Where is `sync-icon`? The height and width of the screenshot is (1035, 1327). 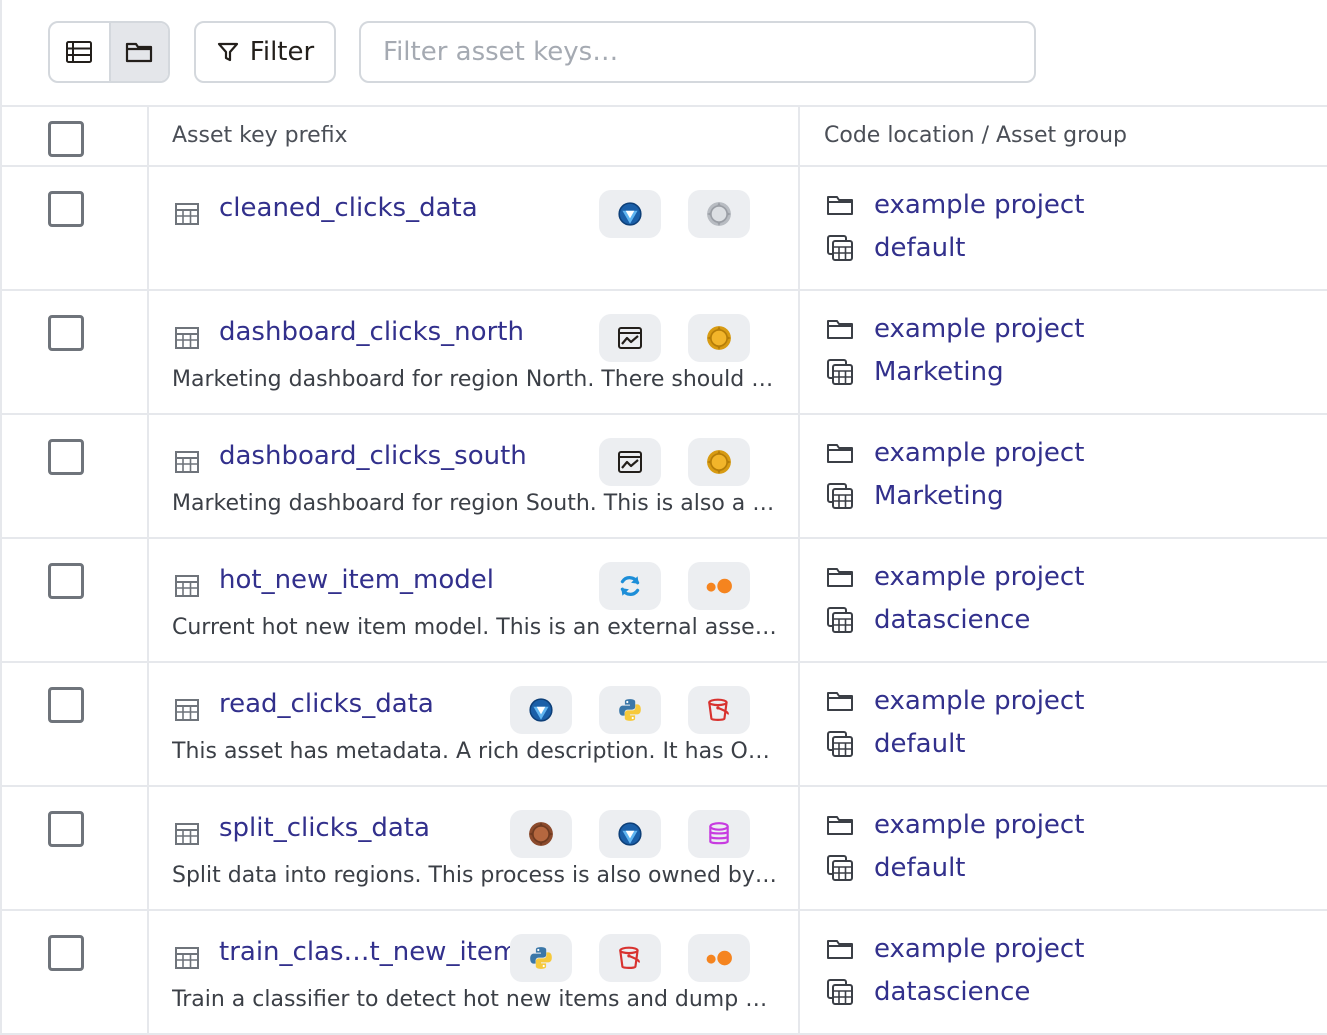
sync-icon is located at coordinates (630, 586).